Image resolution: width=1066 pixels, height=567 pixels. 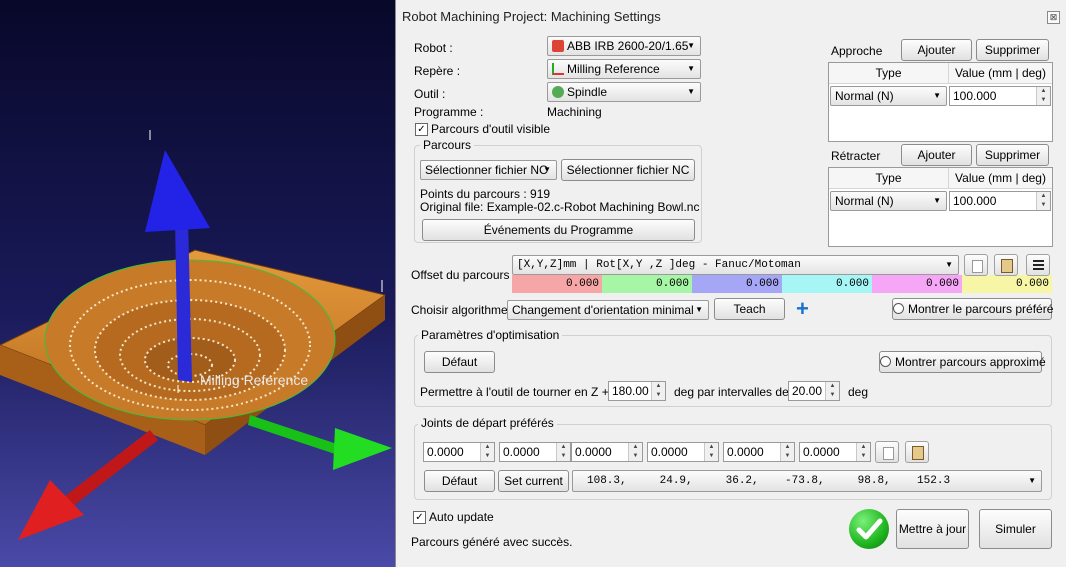 I want to click on offset-rx: 0.000, so click(x=827, y=284).